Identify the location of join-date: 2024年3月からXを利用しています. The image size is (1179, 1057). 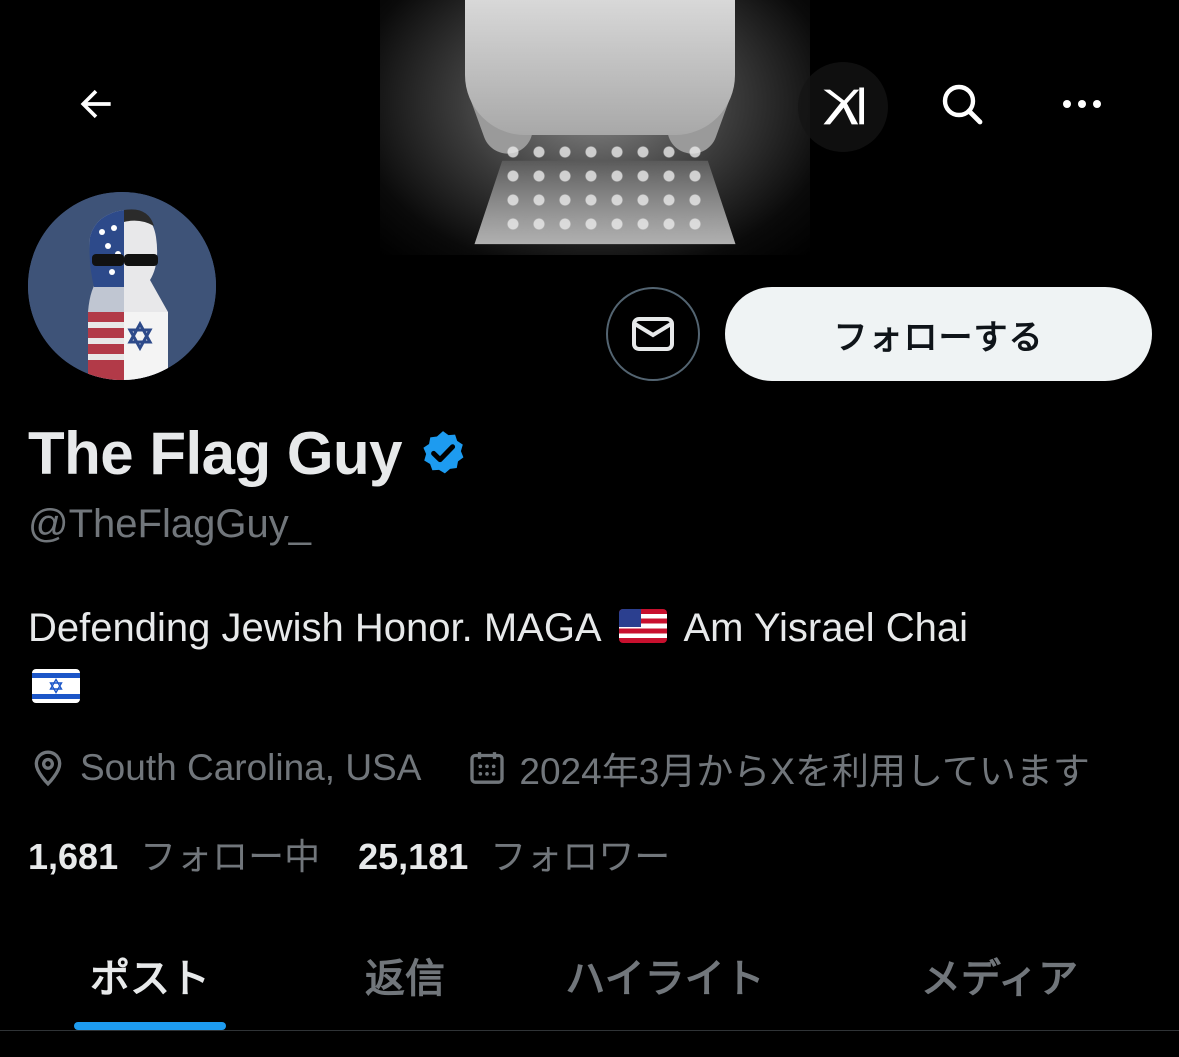
(778, 768).